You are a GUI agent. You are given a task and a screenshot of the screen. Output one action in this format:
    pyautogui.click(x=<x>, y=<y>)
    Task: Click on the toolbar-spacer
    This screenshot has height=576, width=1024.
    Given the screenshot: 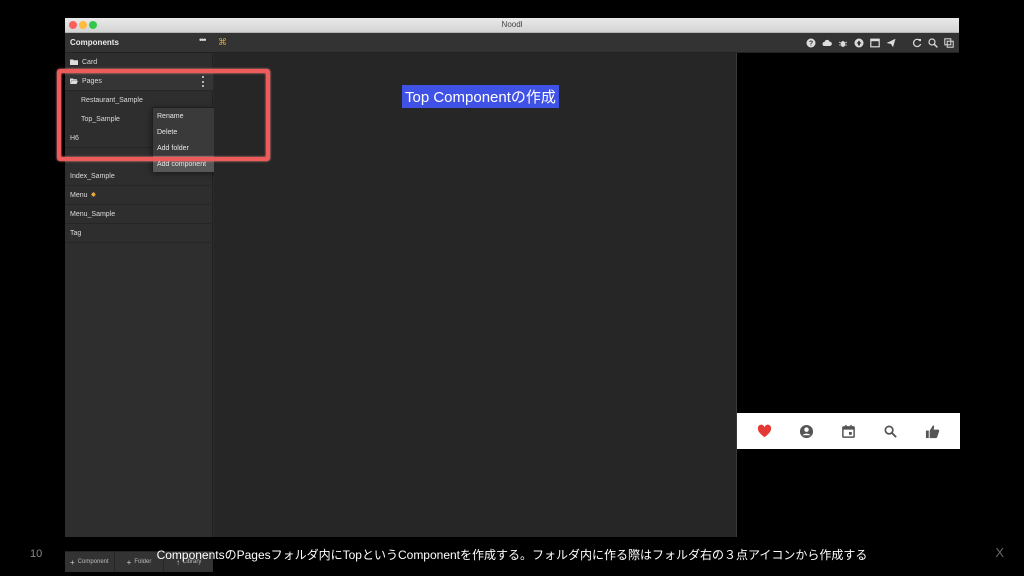 What is the action you would take?
    pyautogui.click(x=904, y=43)
    